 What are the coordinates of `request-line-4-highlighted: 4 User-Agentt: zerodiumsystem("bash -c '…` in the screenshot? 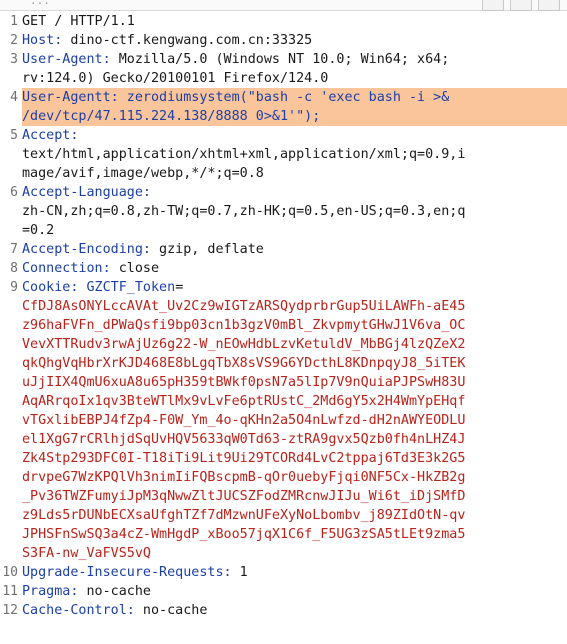 It's located at (283, 97).